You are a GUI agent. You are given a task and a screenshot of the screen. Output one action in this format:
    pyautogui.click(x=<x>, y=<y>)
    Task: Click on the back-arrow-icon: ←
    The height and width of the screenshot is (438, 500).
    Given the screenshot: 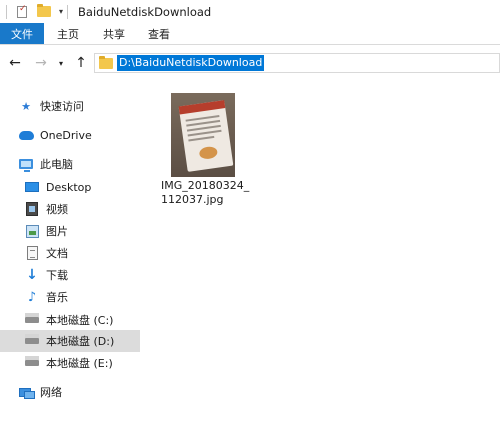 What is the action you would take?
    pyautogui.click(x=15, y=63)
    